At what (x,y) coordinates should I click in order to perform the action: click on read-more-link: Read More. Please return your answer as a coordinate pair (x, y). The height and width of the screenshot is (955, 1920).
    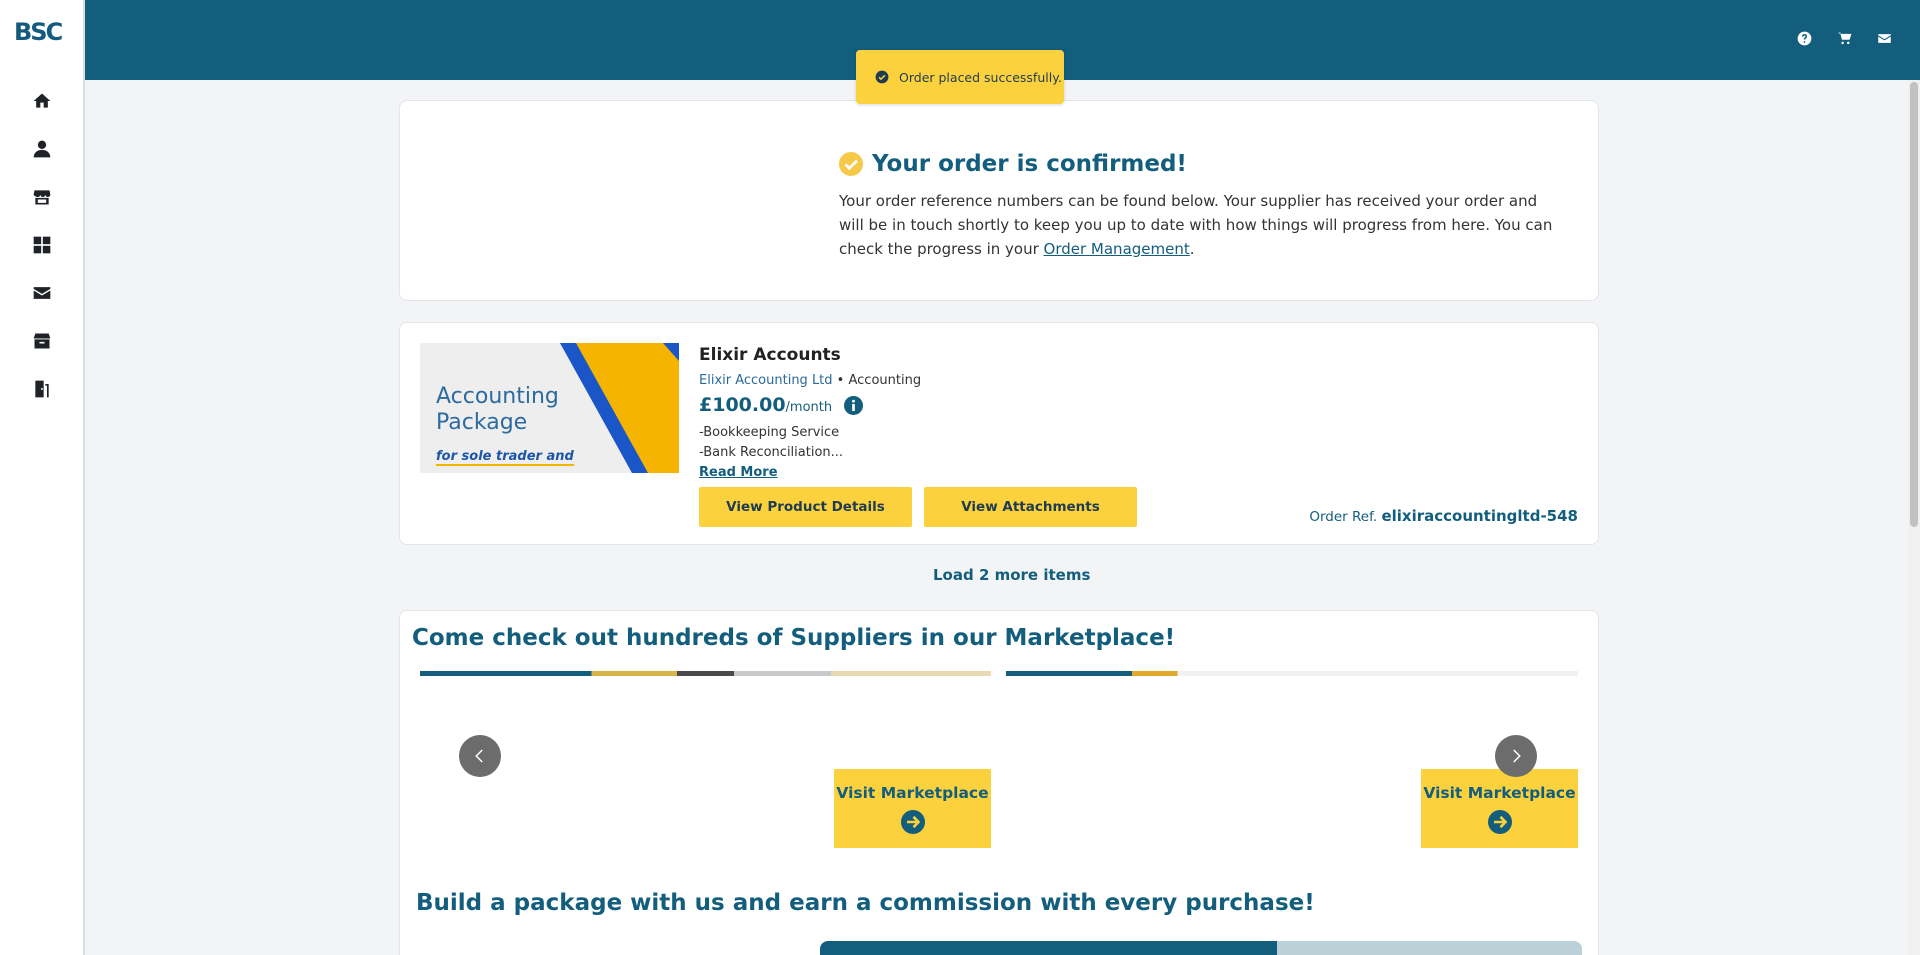
    Looking at the image, I should click on (738, 472).